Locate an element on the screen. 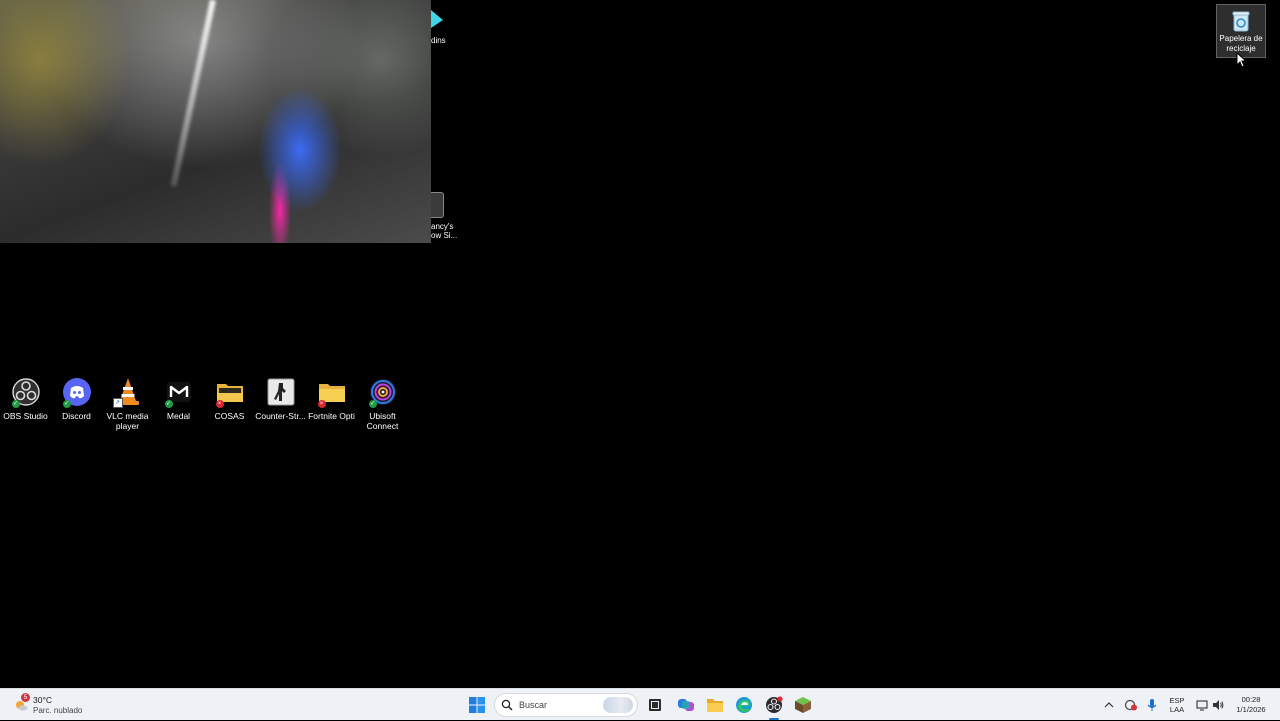 This screenshot has height=721, width=1280. desktop-icon-label: COSAS is located at coordinates (229, 416).